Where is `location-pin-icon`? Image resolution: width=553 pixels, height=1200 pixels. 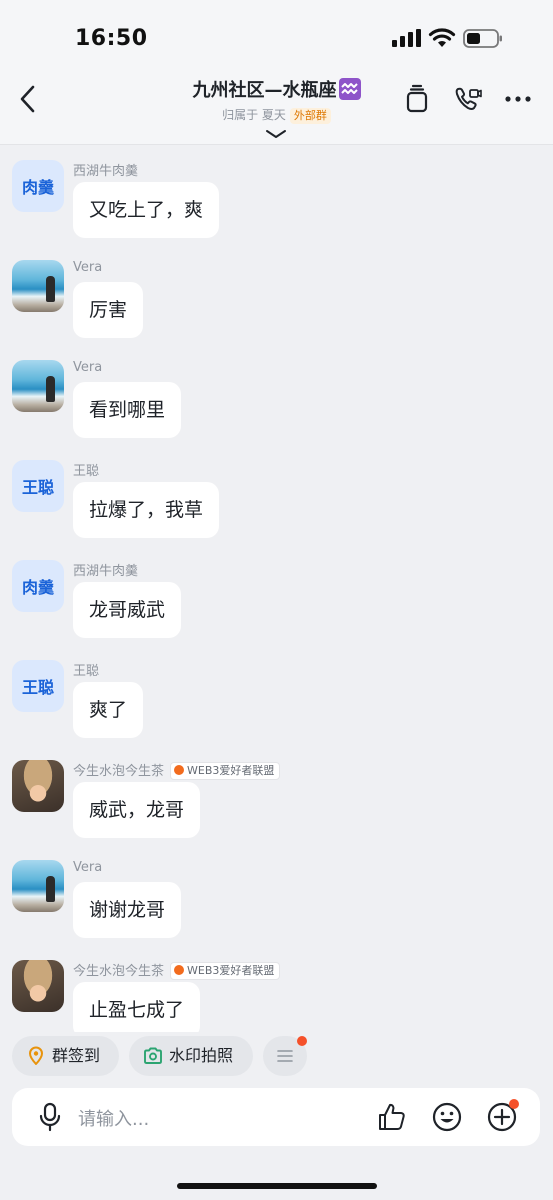
location-pin-icon is located at coordinates (36, 1055).